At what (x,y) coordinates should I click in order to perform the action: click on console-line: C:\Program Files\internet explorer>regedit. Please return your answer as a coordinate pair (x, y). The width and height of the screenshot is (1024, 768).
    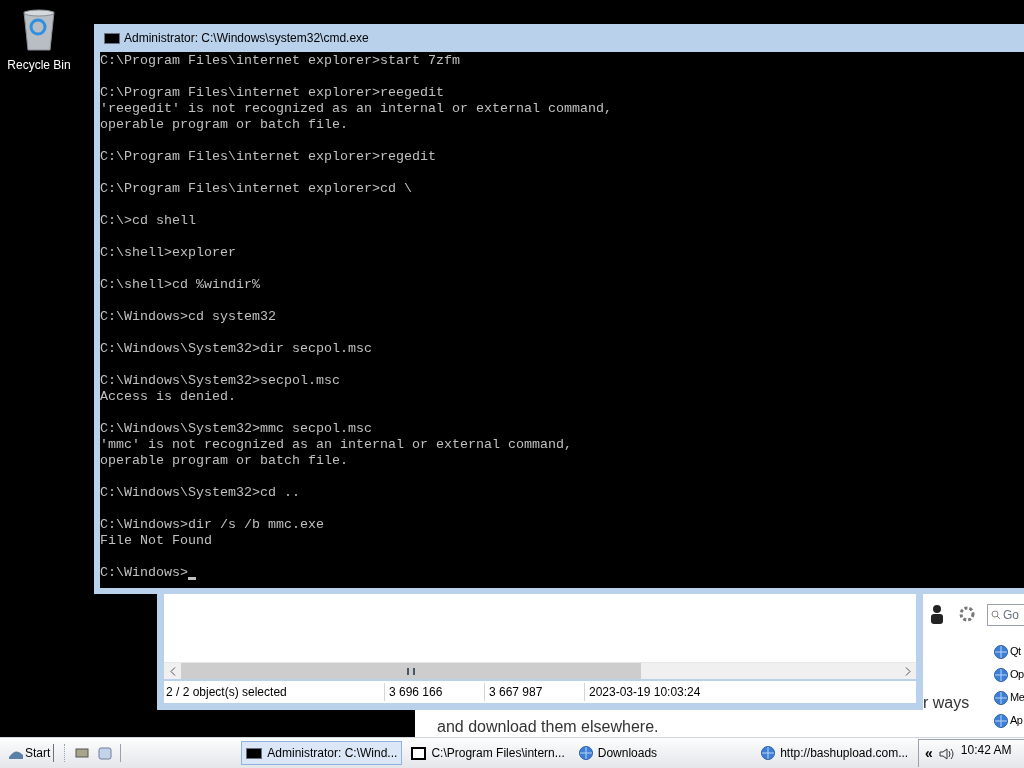
    Looking at the image, I should click on (268, 157).